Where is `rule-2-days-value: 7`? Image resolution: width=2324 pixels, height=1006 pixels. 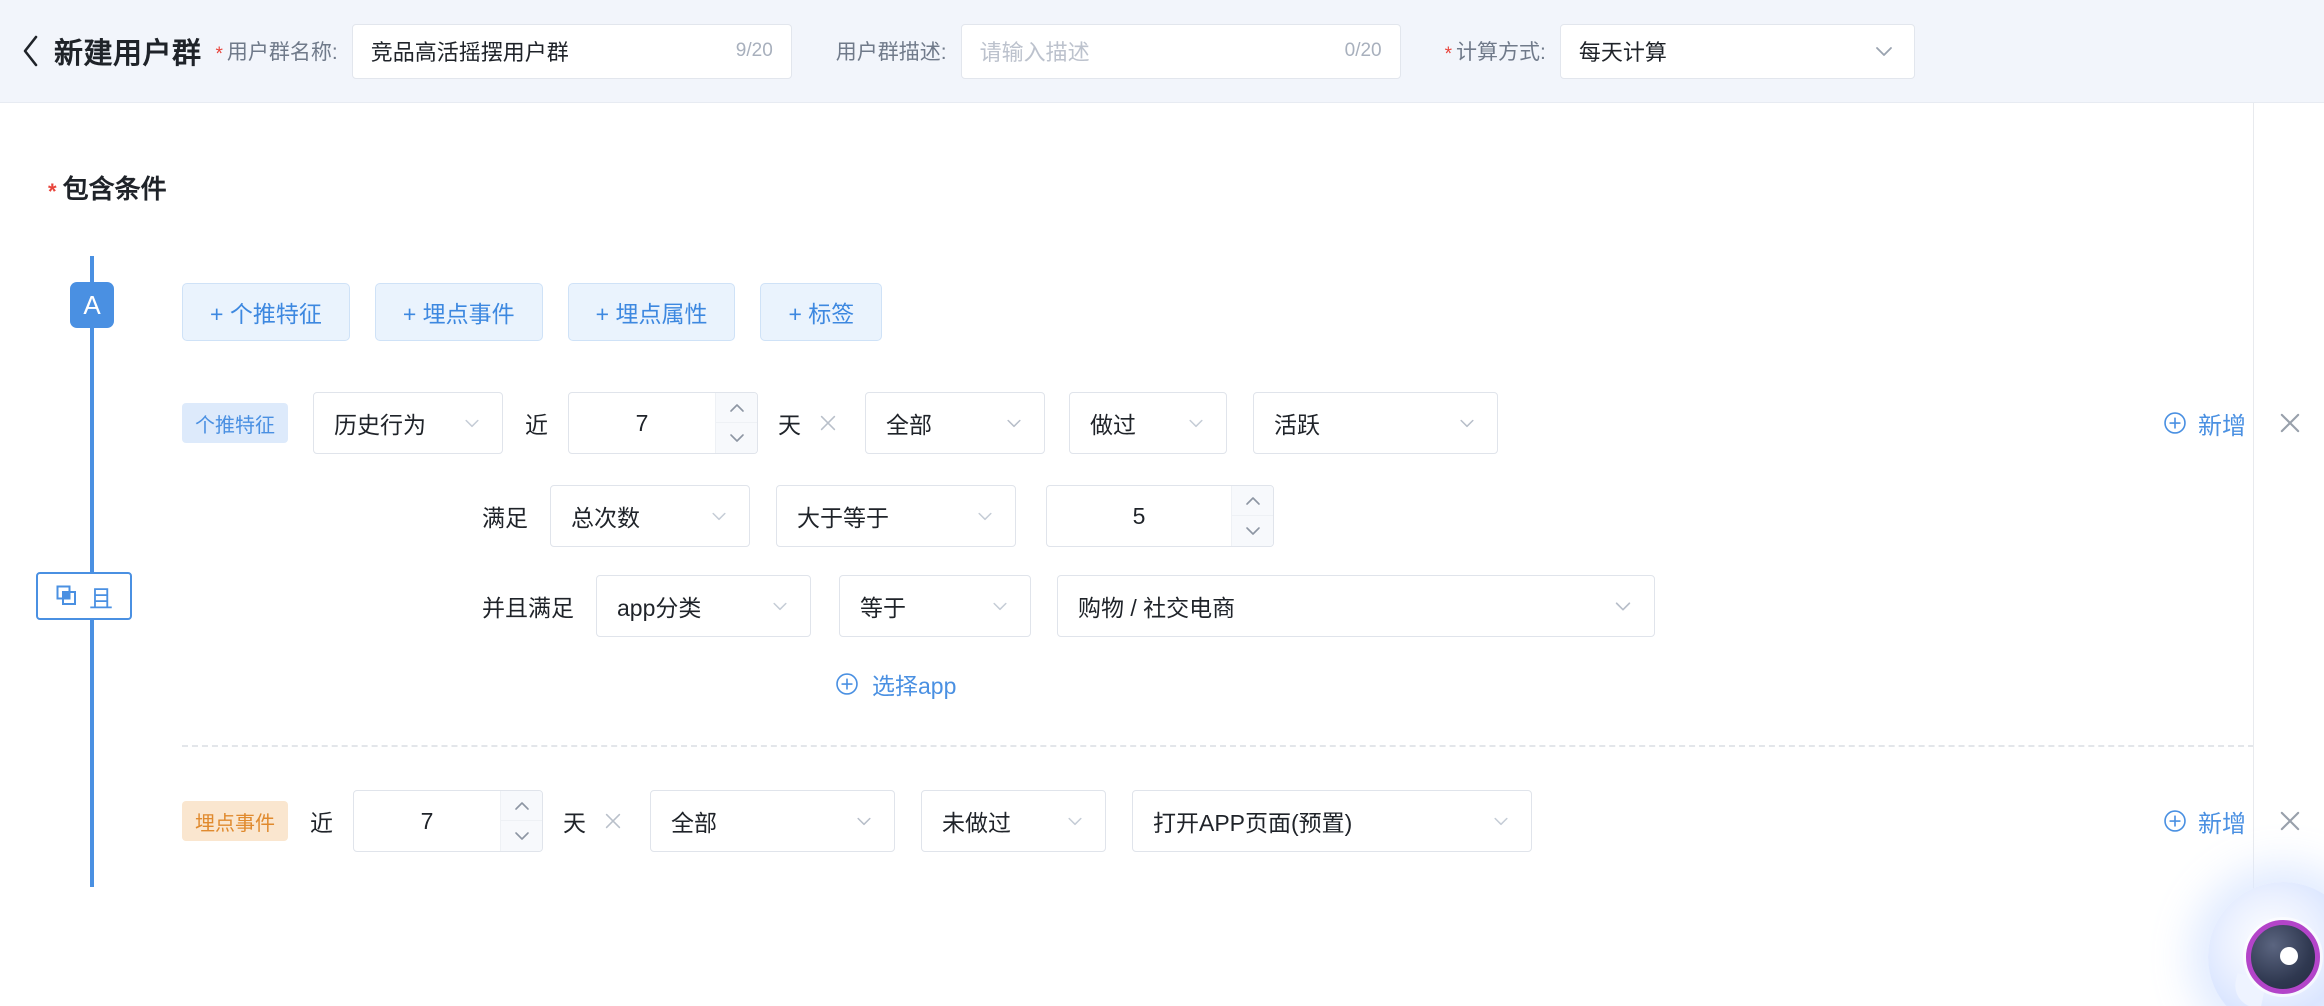
rule-2-days-value: 7 is located at coordinates (427, 820).